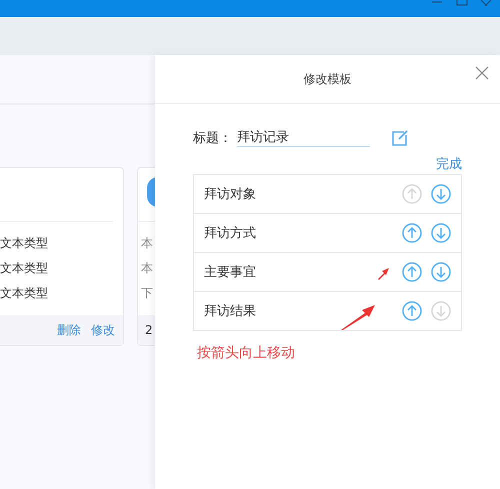 The image size is (500, 489). Describe the element at coordinates (327, 271) in the screenshot. I see `field-row: 主要事宜` at that location.